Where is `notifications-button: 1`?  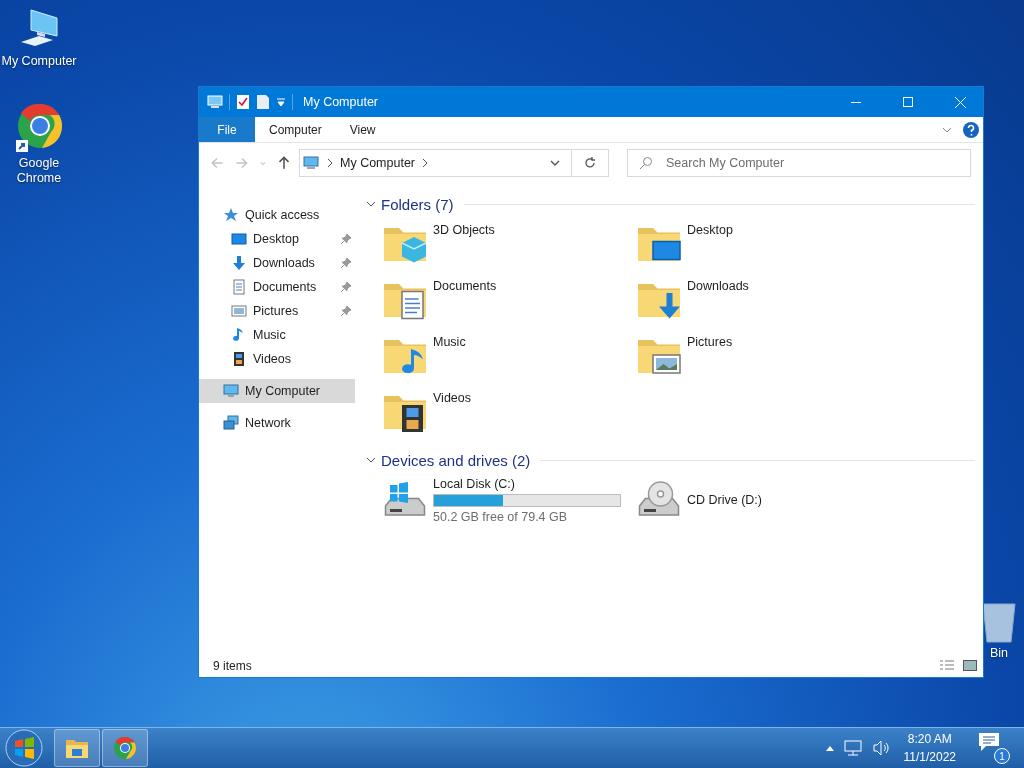 notifications-button: 1 is located at coordinates (994, 748).